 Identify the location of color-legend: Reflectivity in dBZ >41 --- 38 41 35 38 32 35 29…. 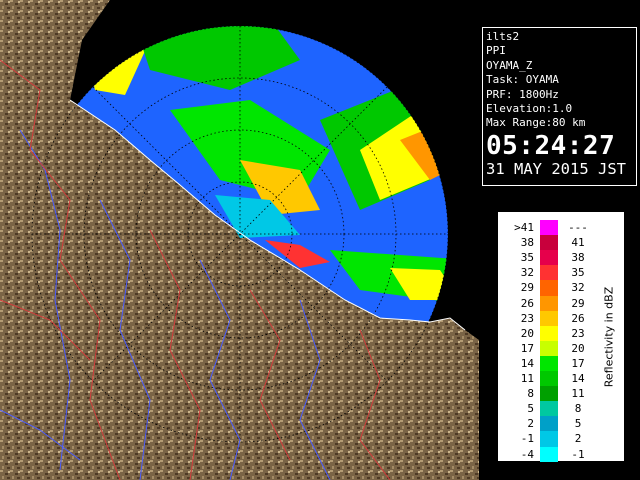
(561, 337).